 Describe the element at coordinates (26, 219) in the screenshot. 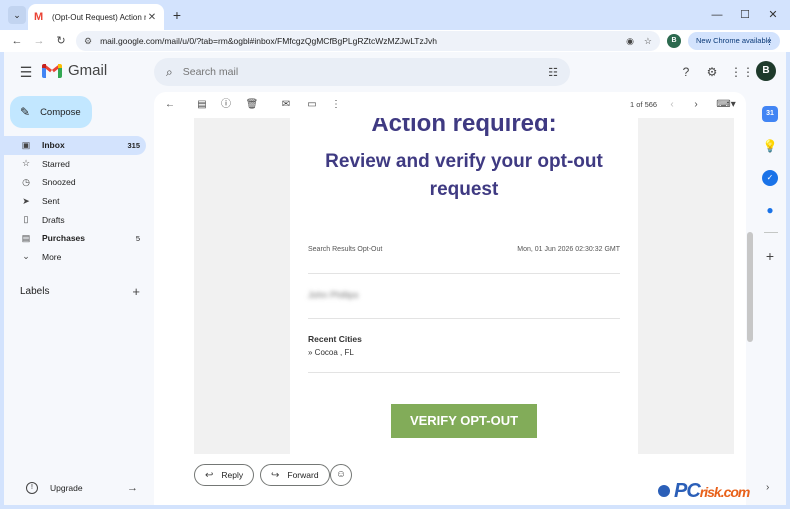

I see `draft-icon: ▯` at that location.